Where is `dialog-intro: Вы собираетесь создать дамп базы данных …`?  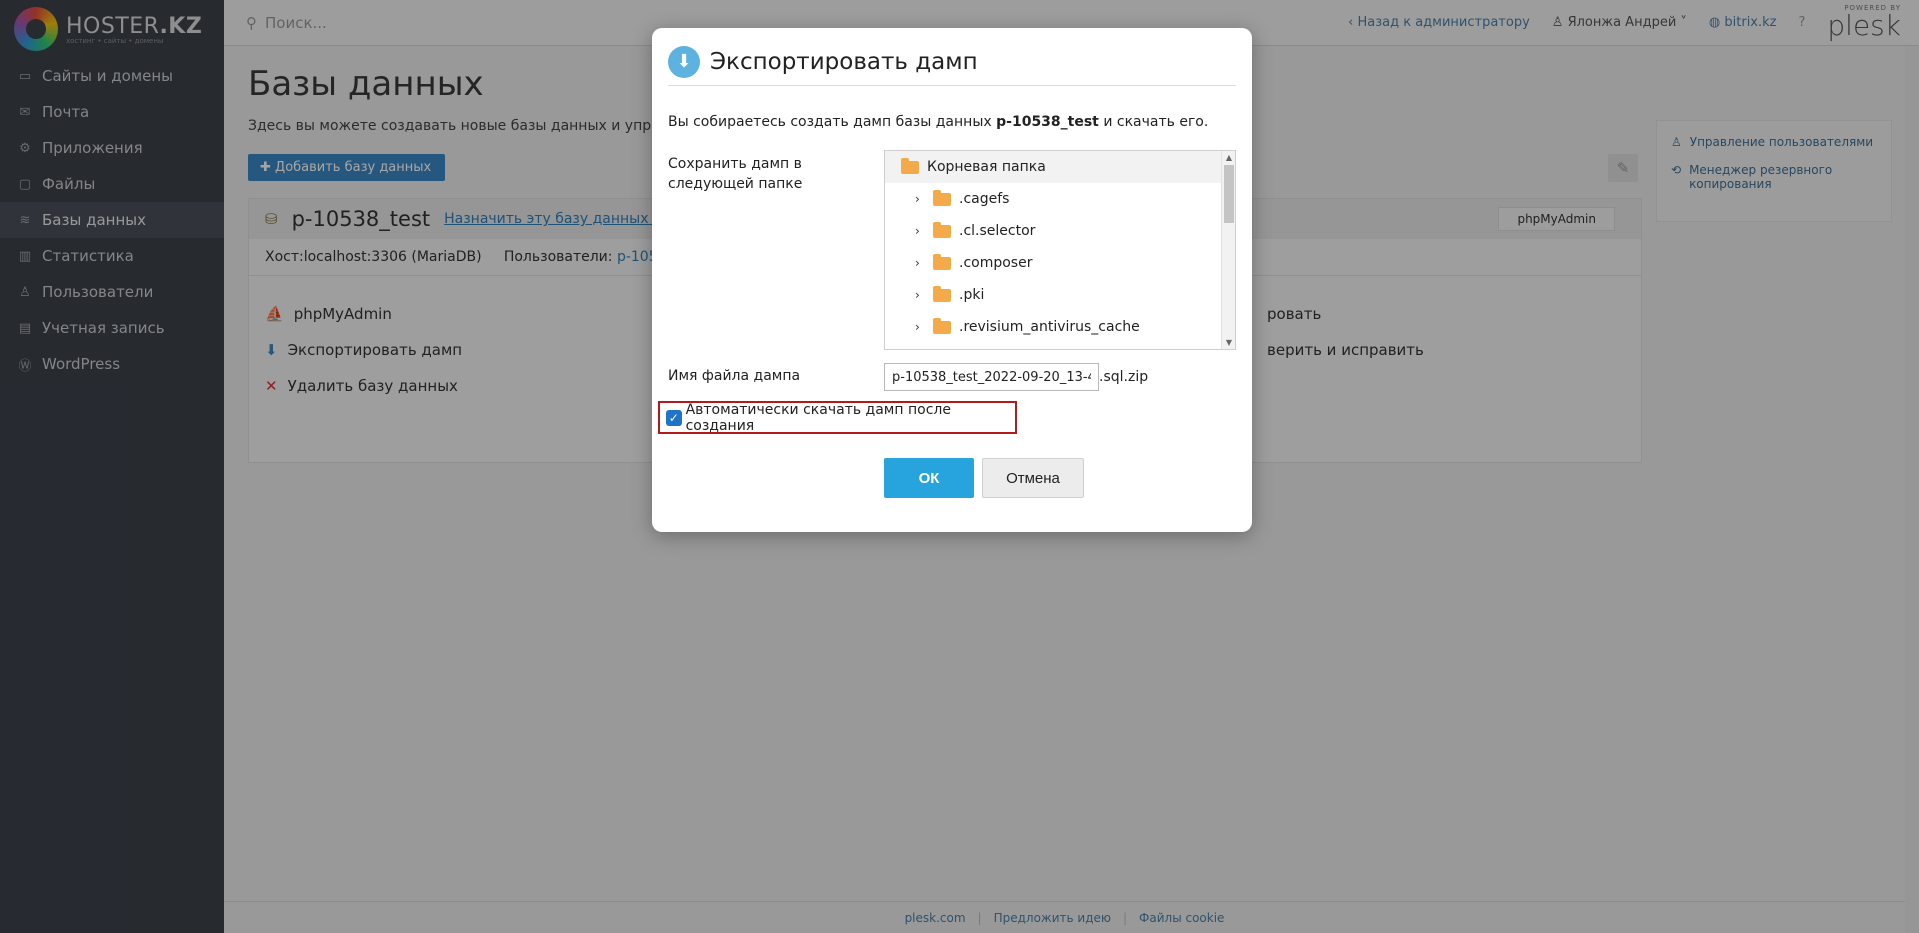 dialog-intro: Вы собираетесь создать дамп базы данных … is located at coordinates (938, 122).